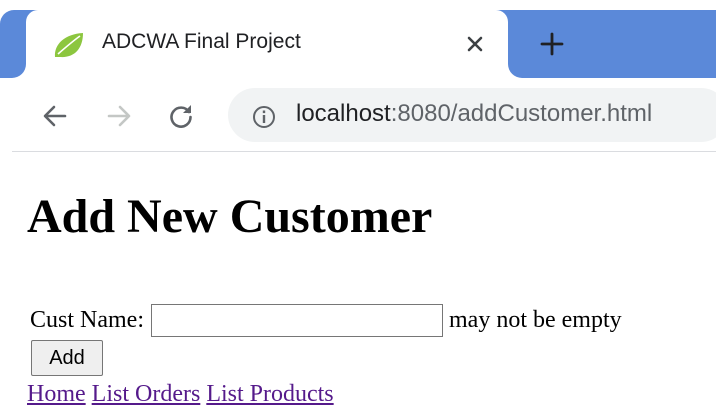 Image resolution: width=716 pixels, height=412 pixels. I want to click on back-arrow-icon, so click(55, 116).